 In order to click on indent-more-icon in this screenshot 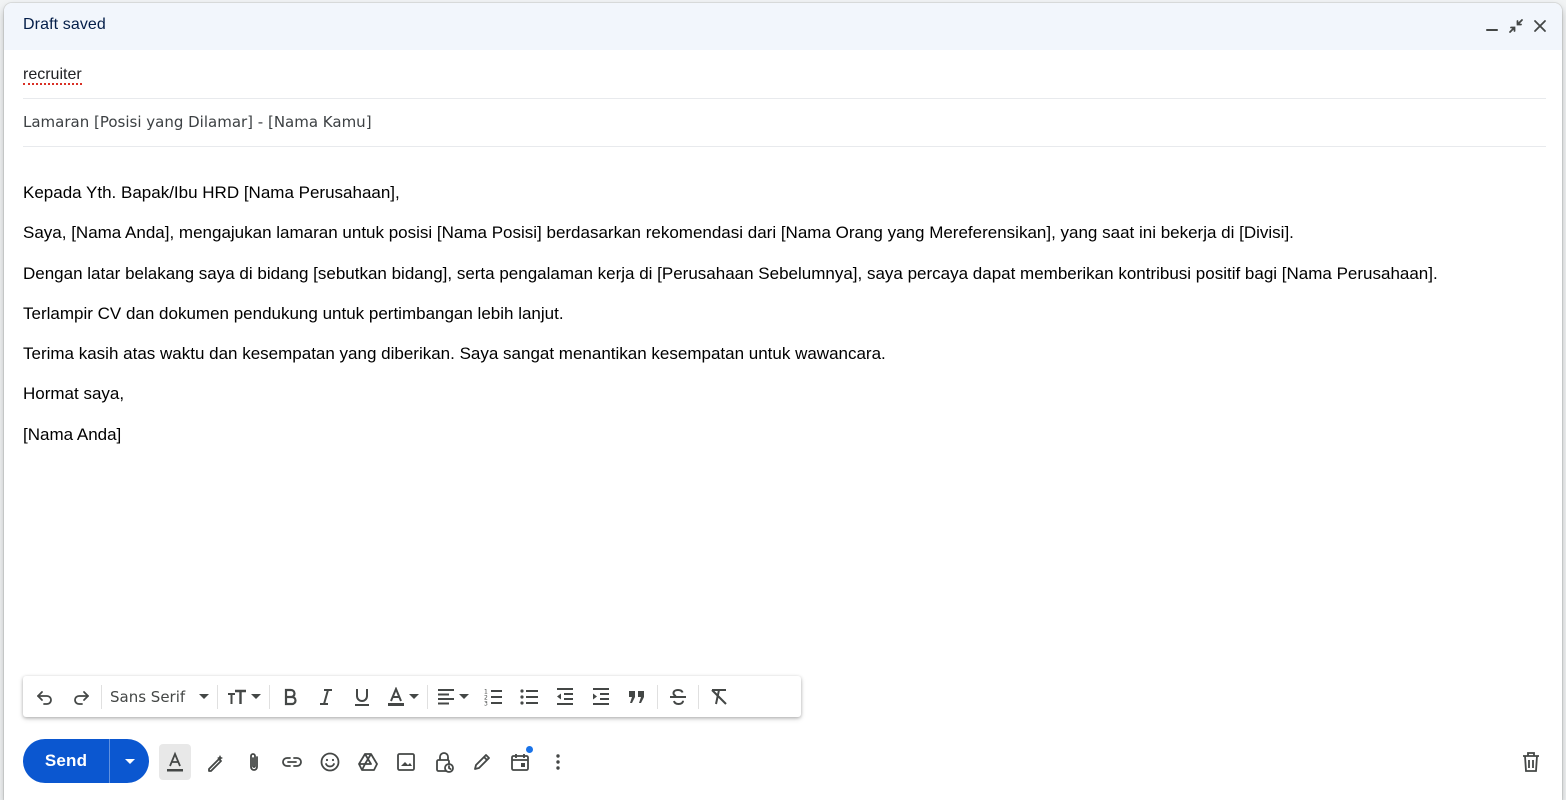, I will do `click(601, 697)`.